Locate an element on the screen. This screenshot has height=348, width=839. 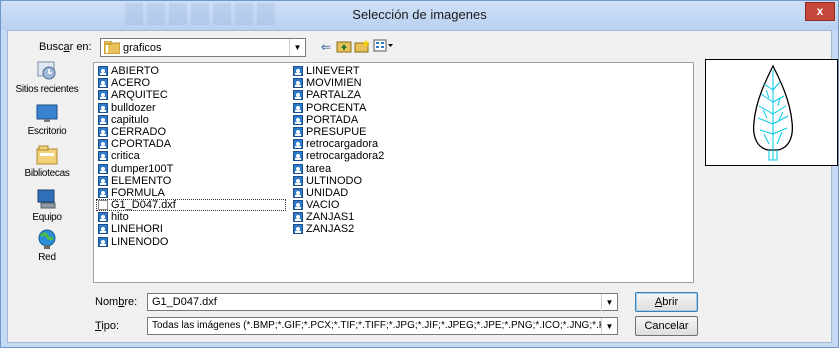
list-item: LINEHORI is located at coordinates (191, 229).